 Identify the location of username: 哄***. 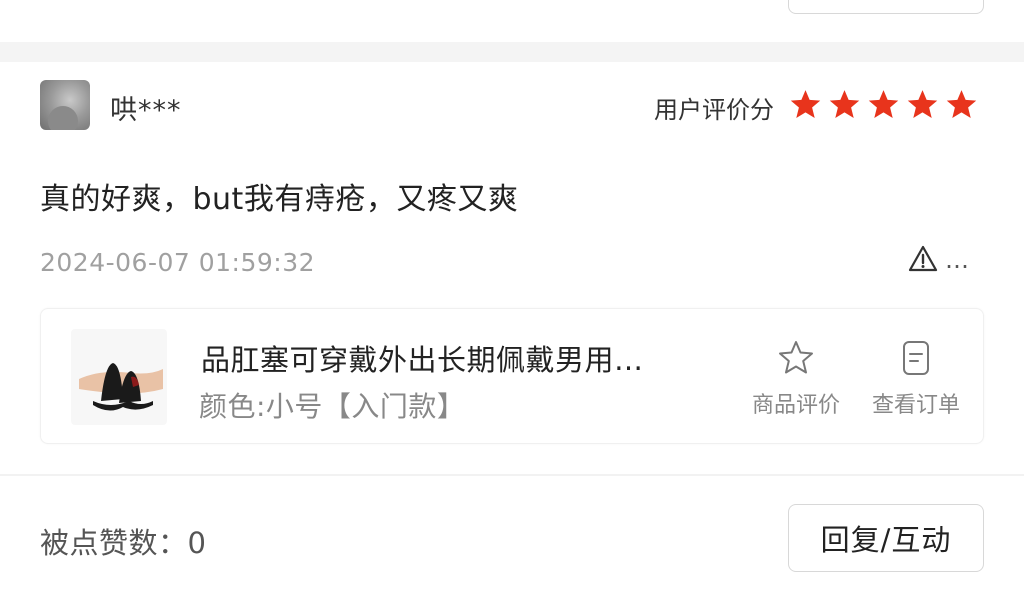
(146, 110).